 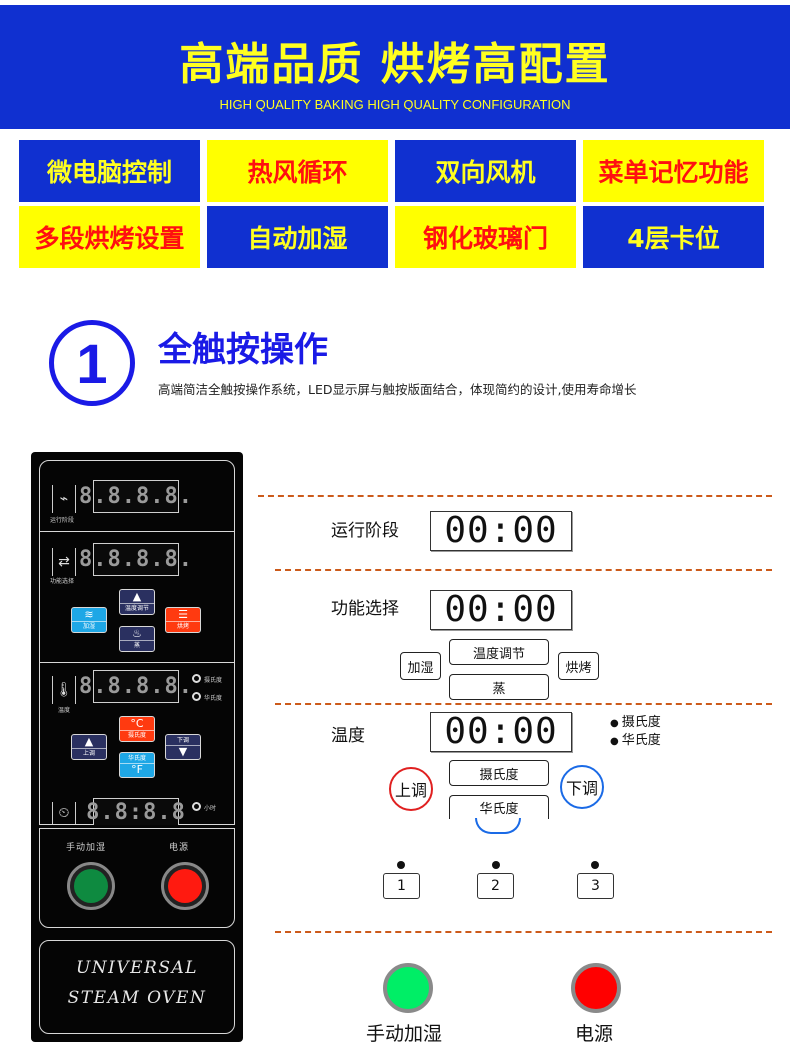 I want to click on feature-tile: 4层卡位, so click(x=673, y=237).